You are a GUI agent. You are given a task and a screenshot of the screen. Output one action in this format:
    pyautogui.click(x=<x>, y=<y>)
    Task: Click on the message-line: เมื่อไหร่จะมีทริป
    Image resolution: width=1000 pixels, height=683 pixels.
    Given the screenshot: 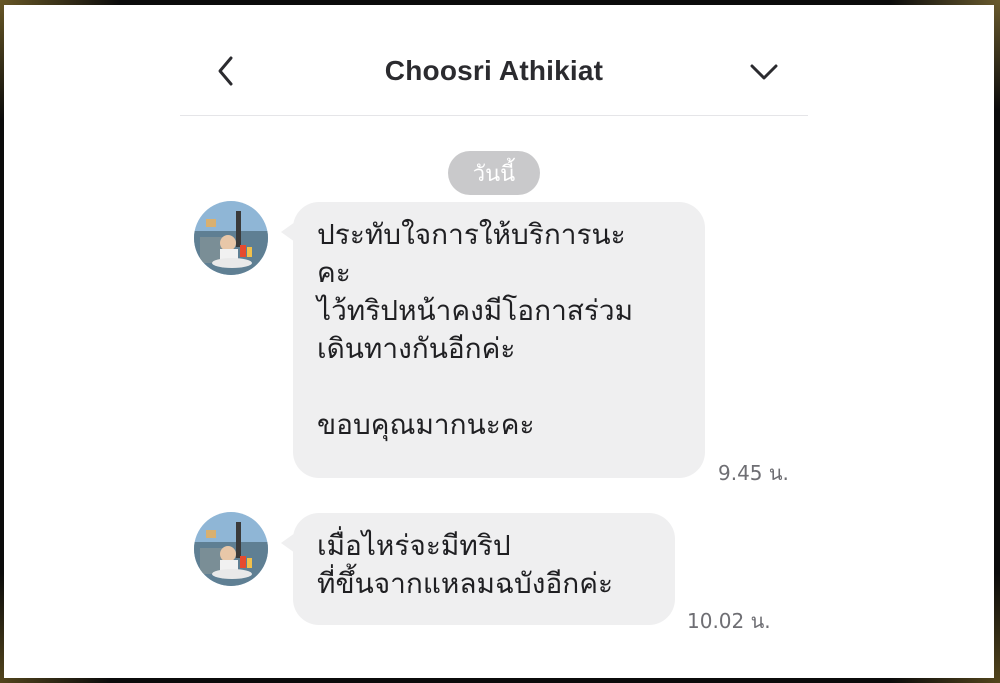 What is the action you would take?
    pyautogui.click(x=414, y=545)
    